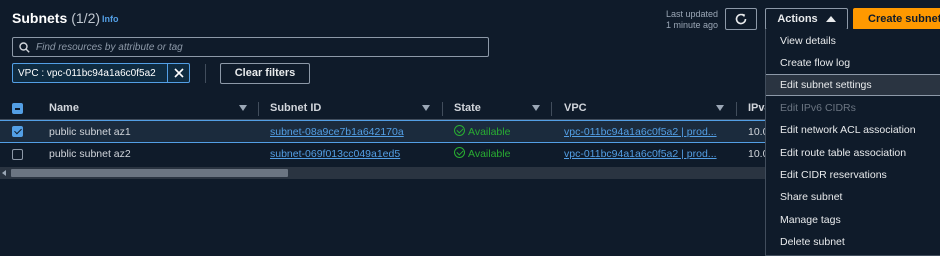 This screenshot has height=256, width=940. Describe the element at coordinates (205, 73) in the screenshot. I see `filter-divider` at that location.